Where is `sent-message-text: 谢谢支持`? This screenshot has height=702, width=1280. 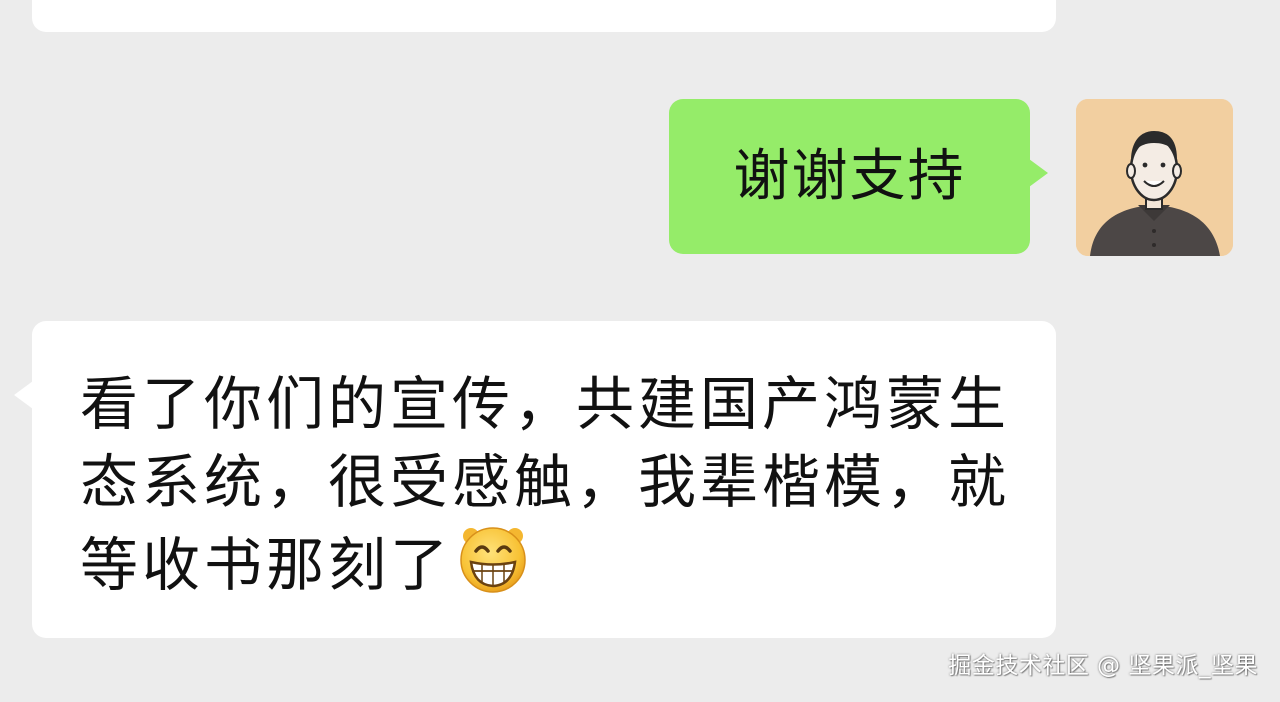
sent-message-text: 谢谢支持 is located at coordinates (849, 176).